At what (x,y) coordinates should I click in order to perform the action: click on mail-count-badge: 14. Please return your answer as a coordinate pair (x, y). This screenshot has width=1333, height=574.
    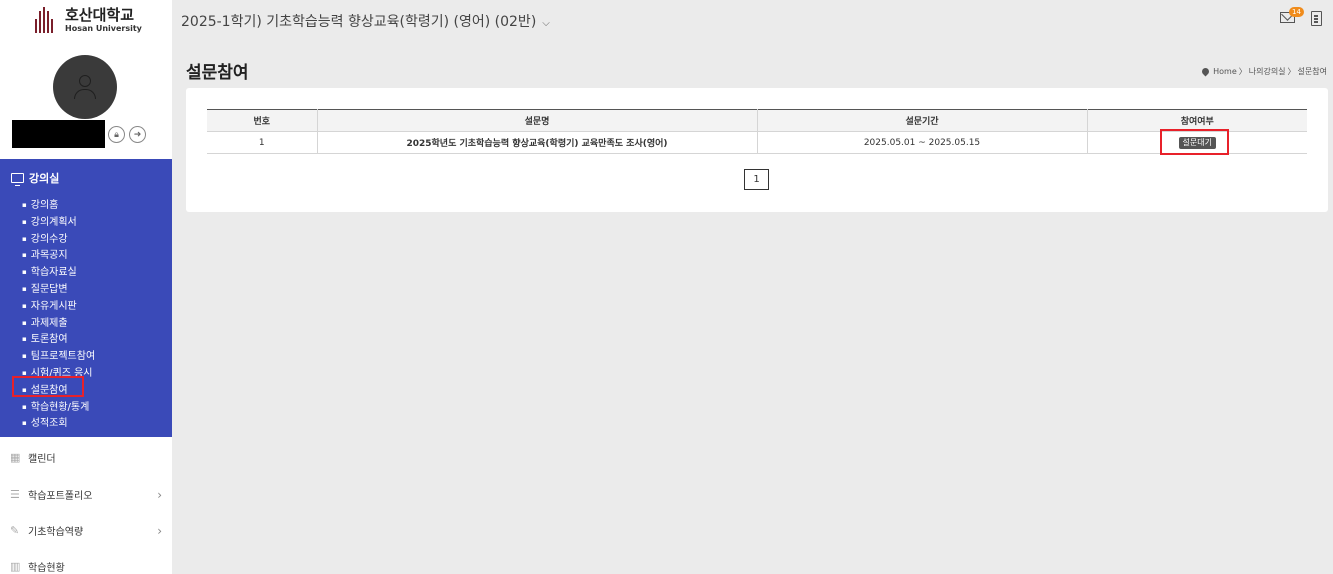
    Looking at the image, I should click on (1296, 12).